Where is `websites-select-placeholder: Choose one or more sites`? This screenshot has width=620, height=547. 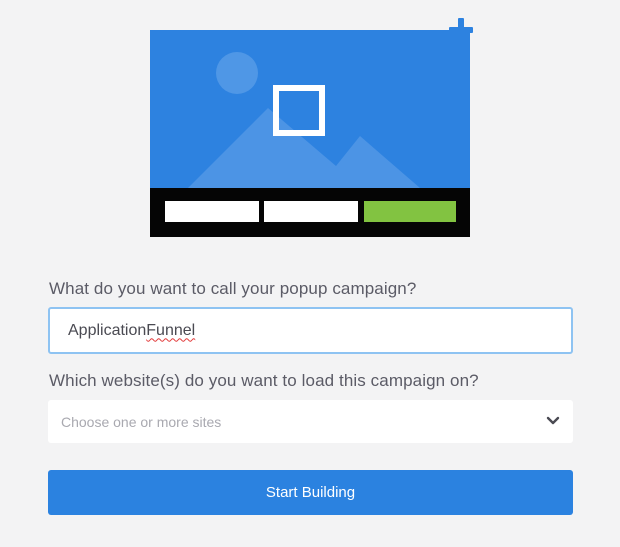
websites-select-placeholder: Choose one or more sites is located at coordinates (141, 421).